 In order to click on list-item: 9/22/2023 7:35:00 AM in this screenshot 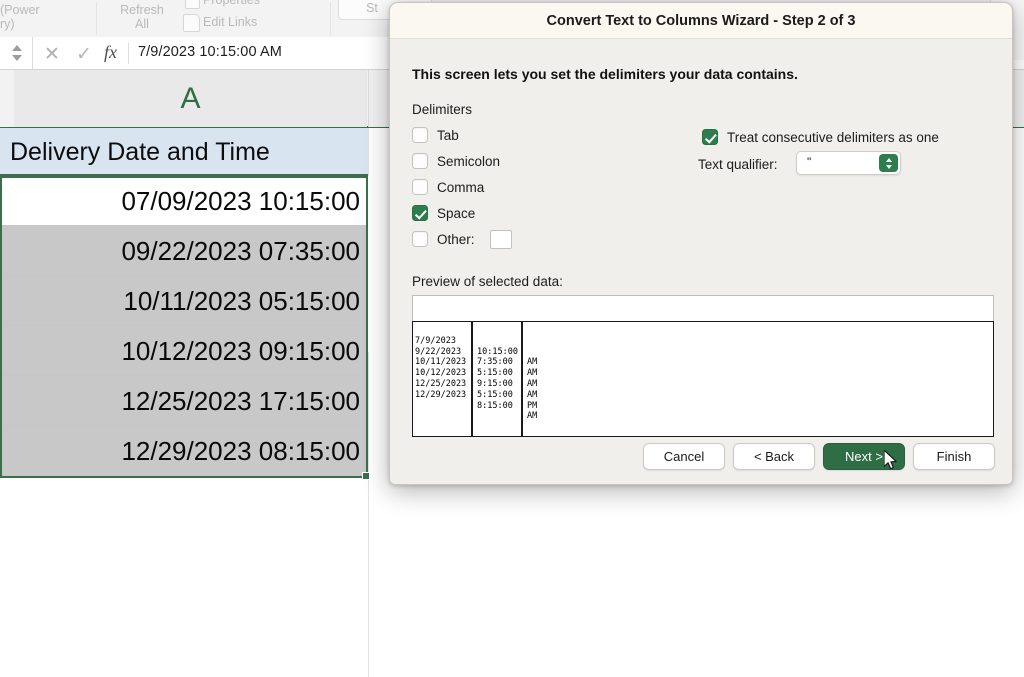, I will do `click(704, 357)`.